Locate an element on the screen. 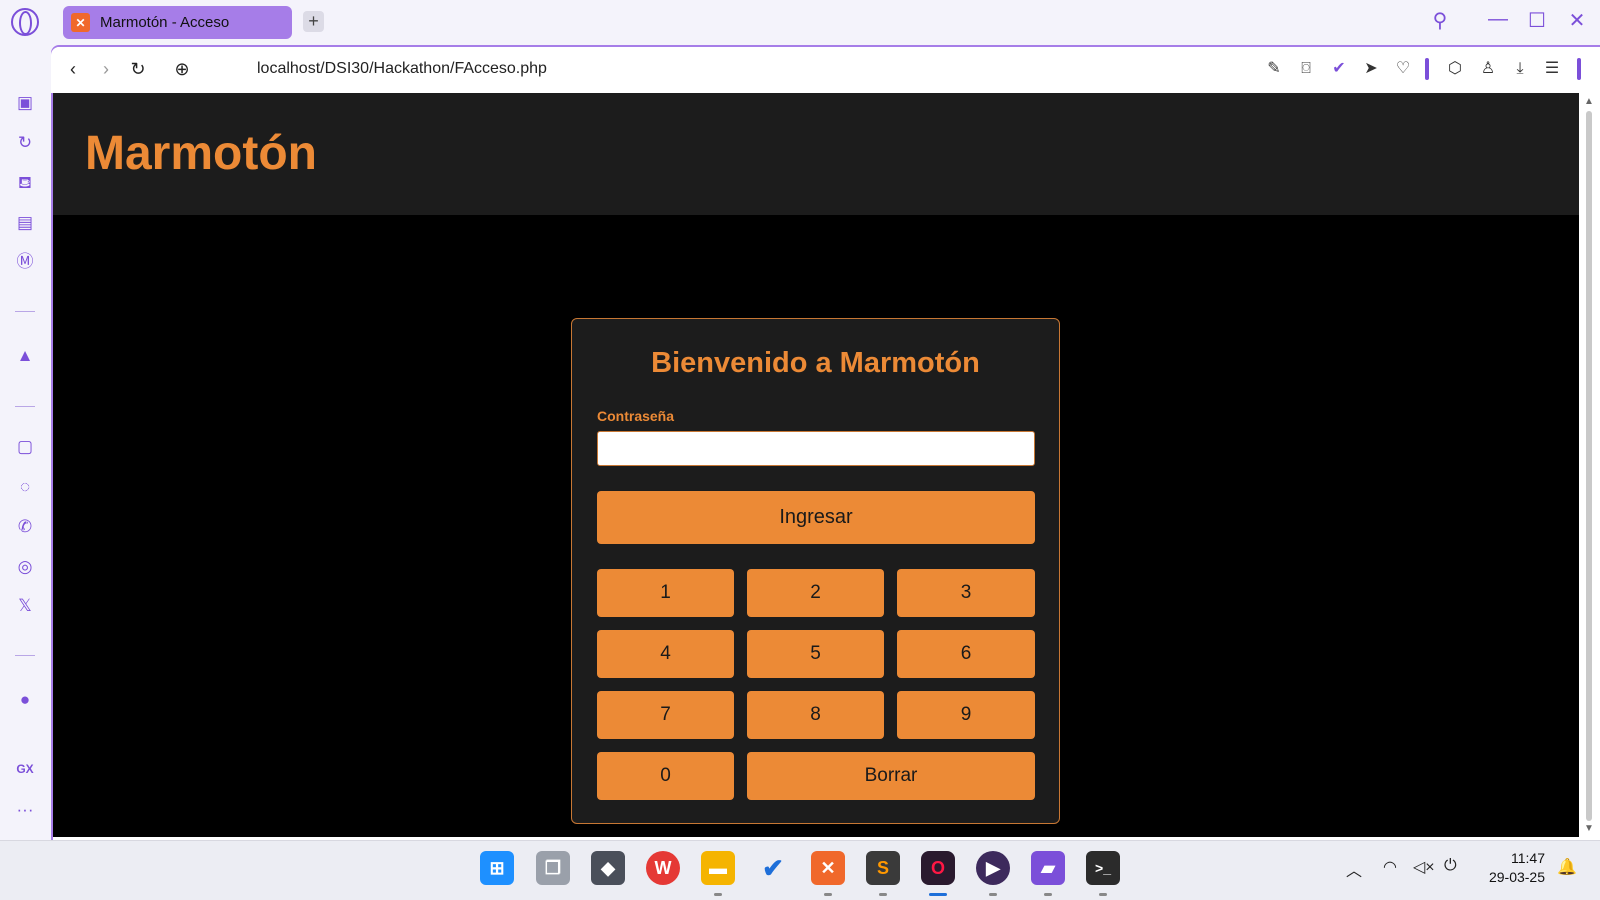 The image size is (1600, 900). gx-label: GX is located at coordinates (25, 769).